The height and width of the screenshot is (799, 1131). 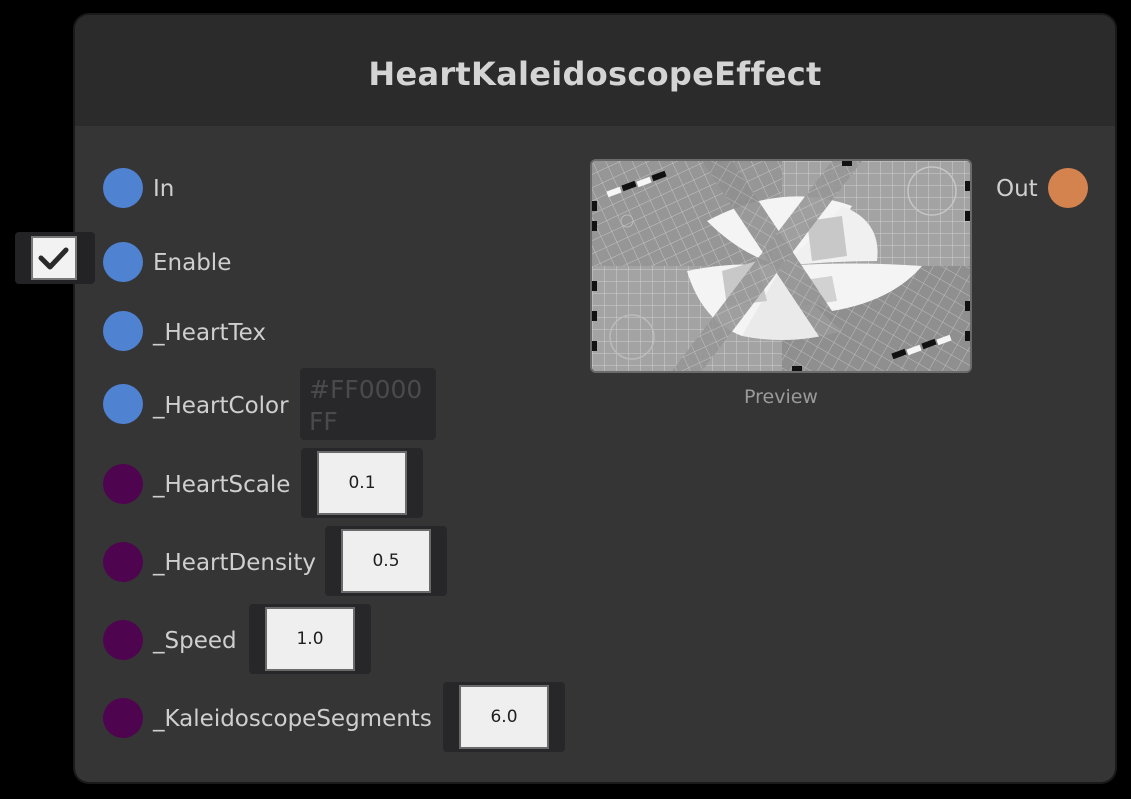 I want to click on preview-render, so click(x=781, y=266).